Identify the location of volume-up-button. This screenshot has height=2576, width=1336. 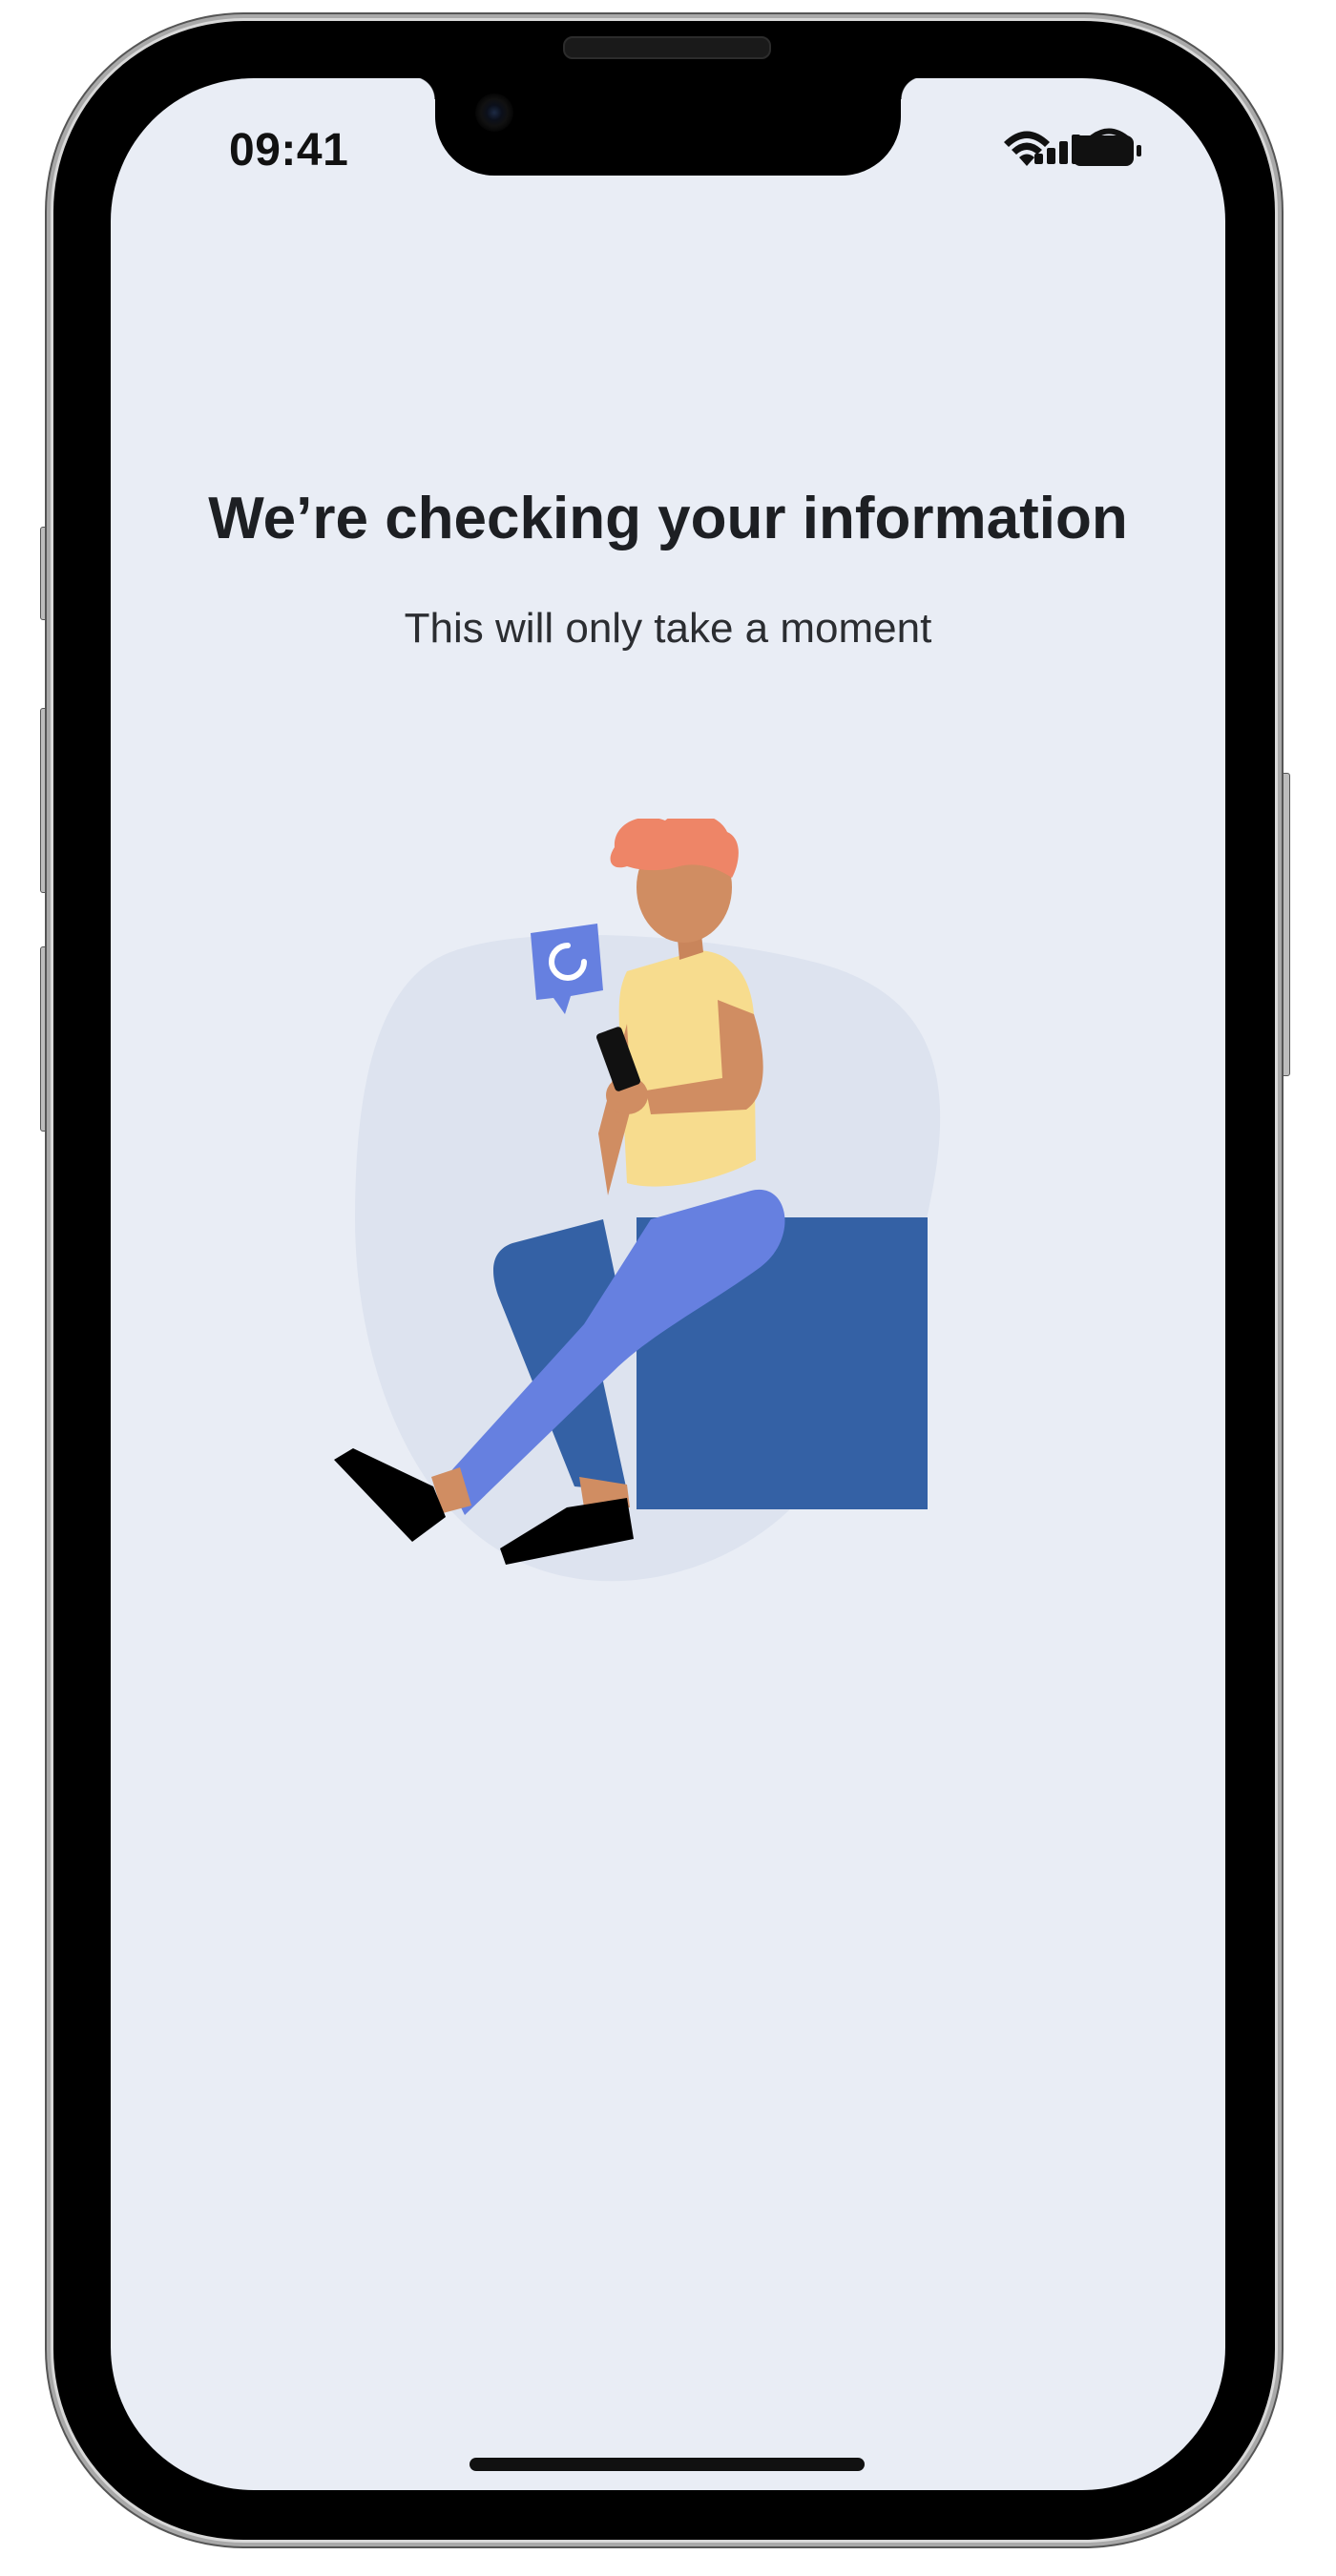
(46, 800).